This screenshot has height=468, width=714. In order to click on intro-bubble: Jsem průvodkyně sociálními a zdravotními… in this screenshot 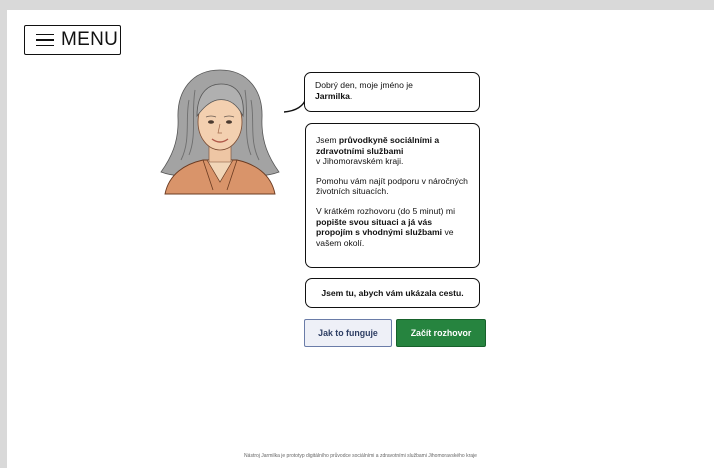, I will do `click(392, 195)`.